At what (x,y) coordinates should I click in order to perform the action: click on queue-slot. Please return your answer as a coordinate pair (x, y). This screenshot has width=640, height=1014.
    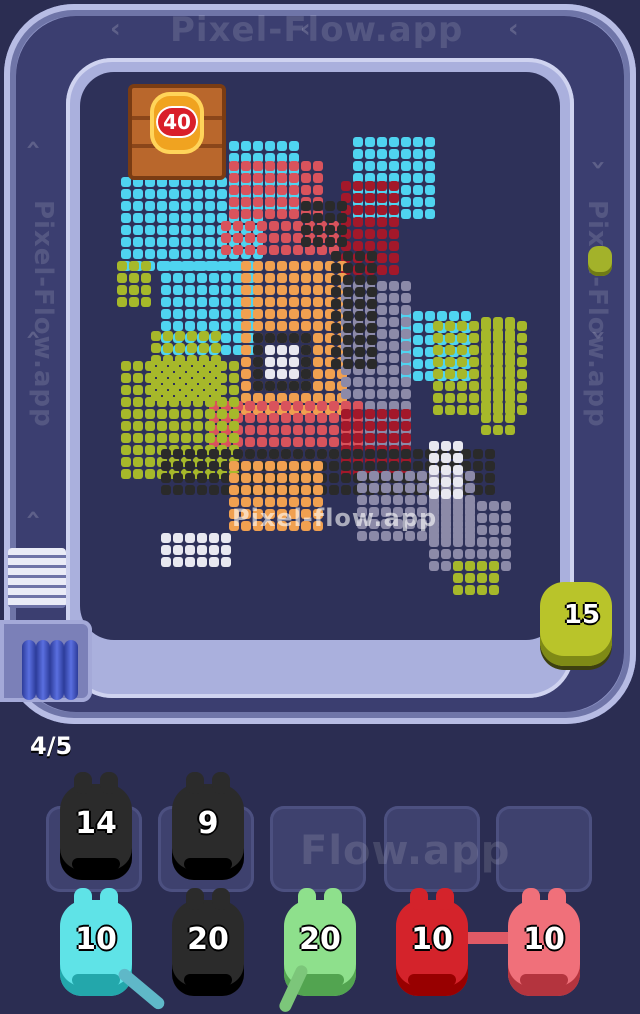
    Looking at the image, I should click on (544, 849).